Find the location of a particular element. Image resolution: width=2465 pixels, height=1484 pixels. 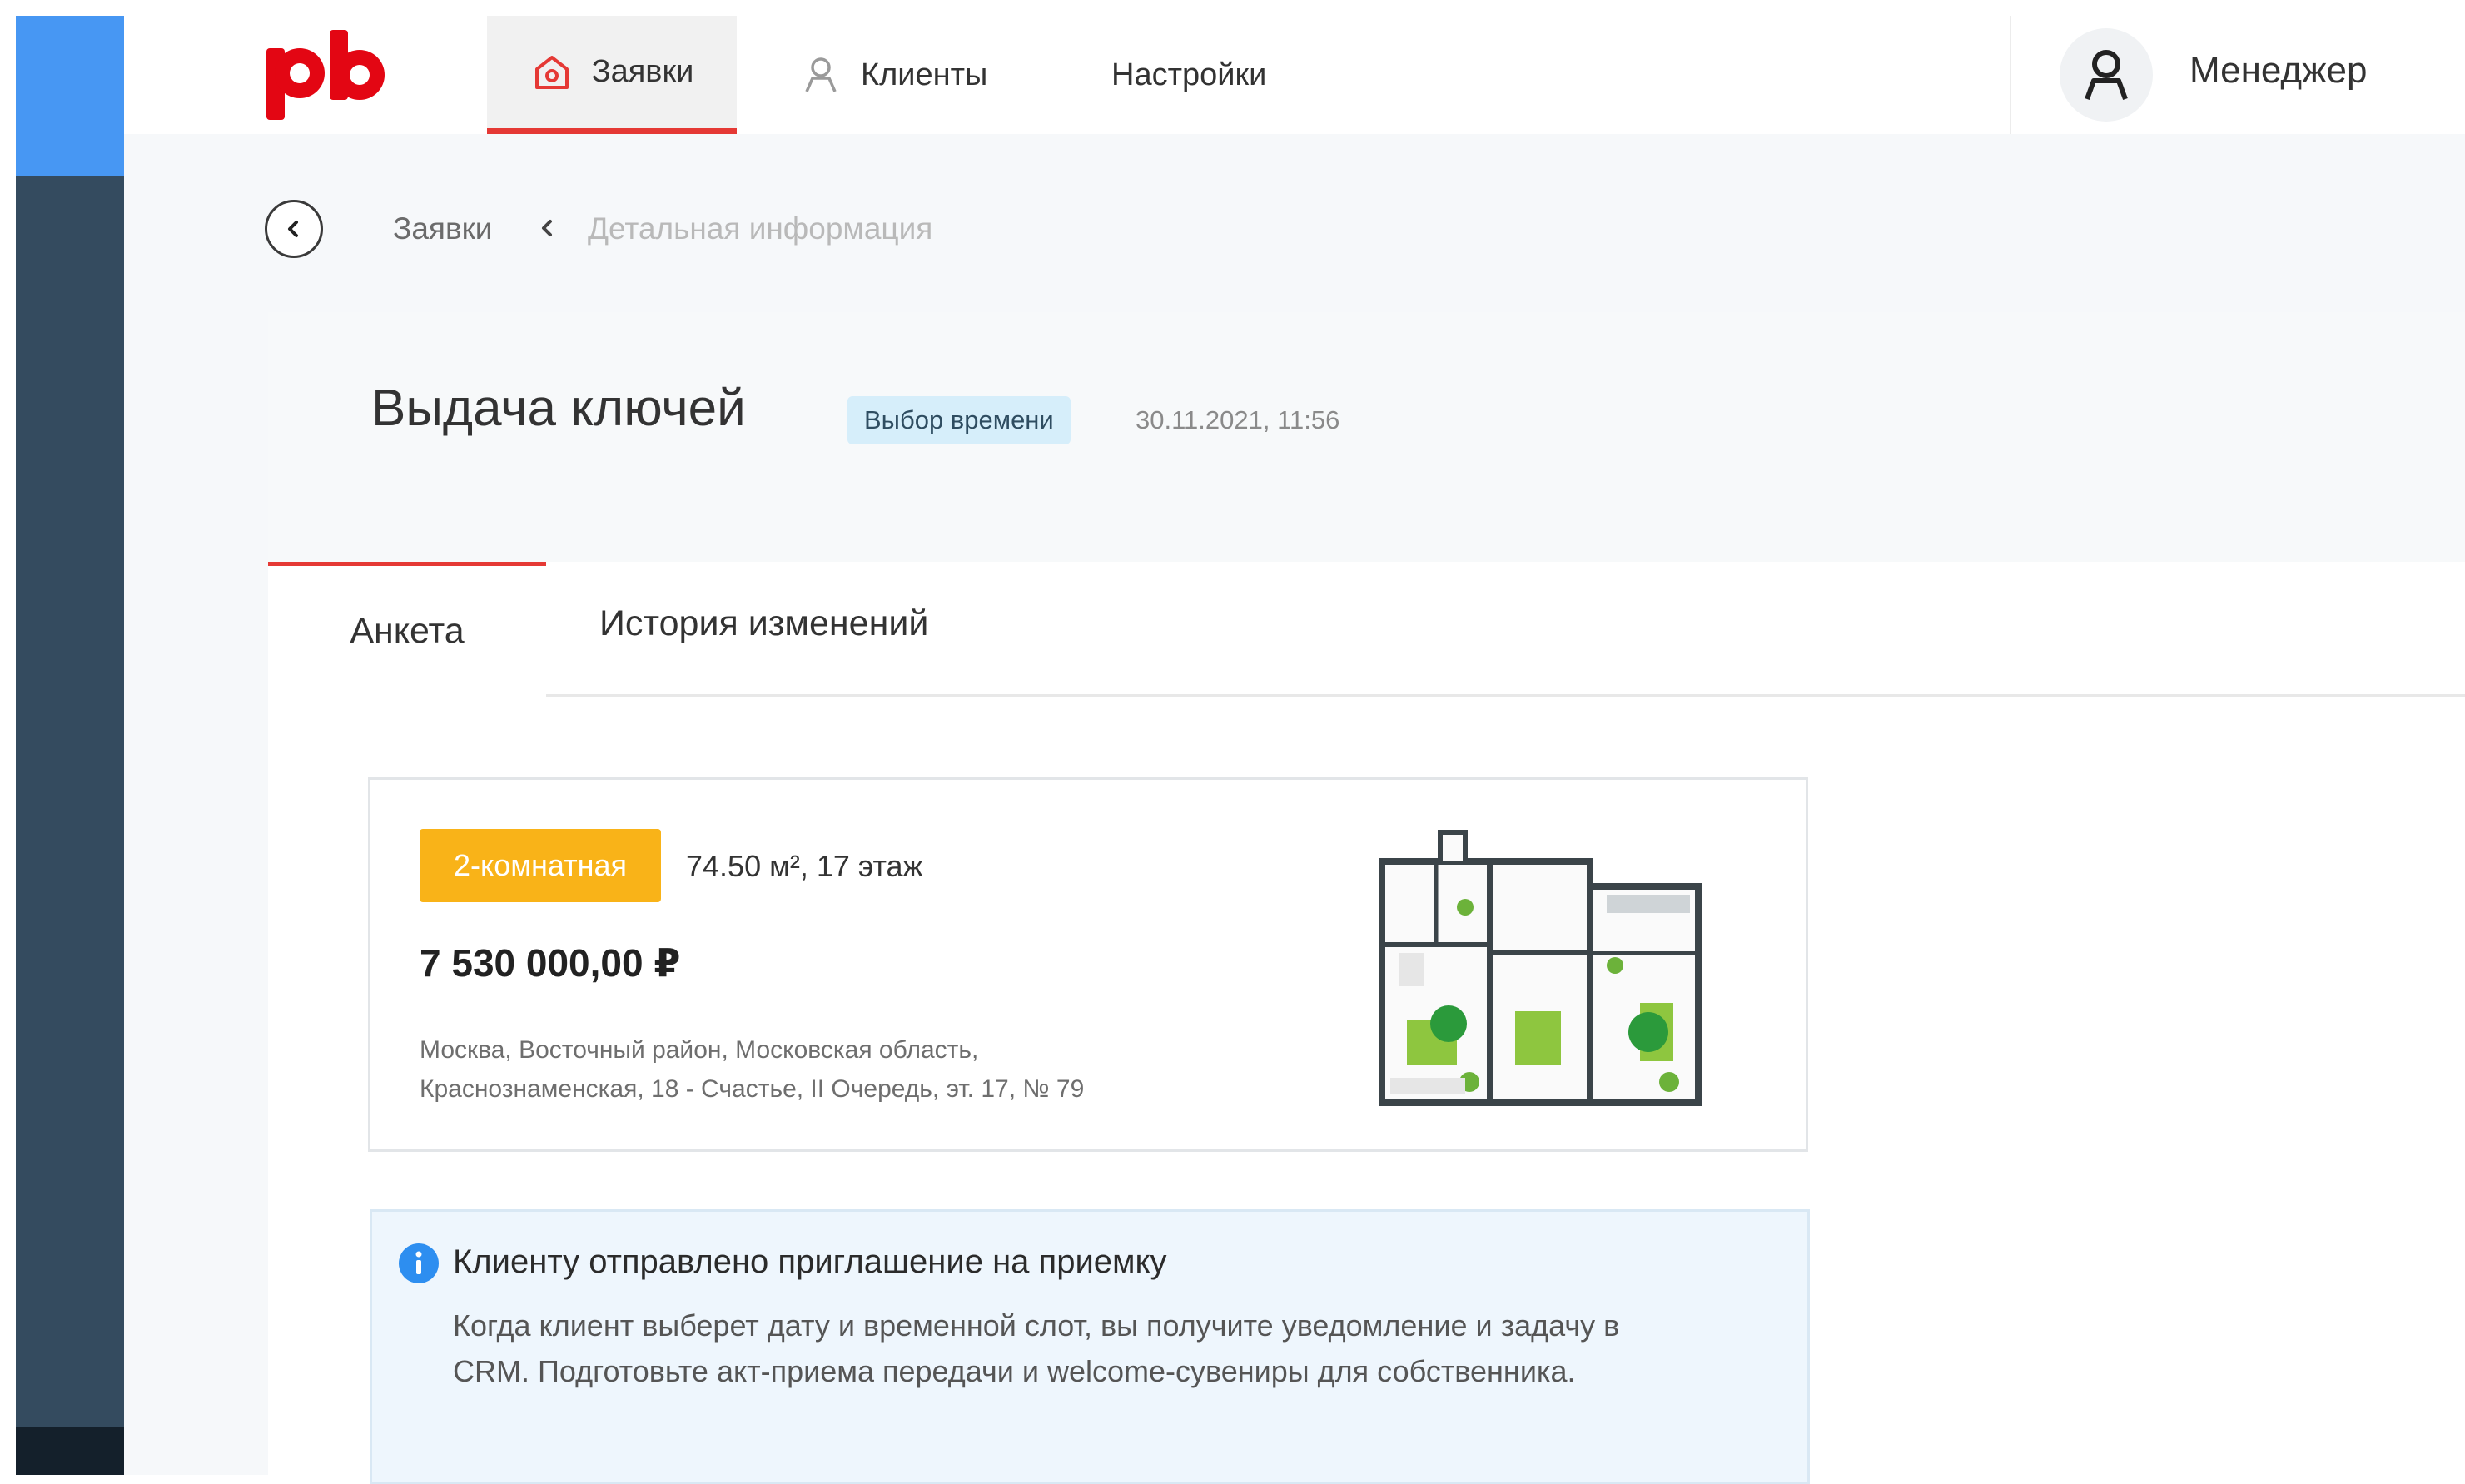

header-divider is located at coordinates (2010, 75).